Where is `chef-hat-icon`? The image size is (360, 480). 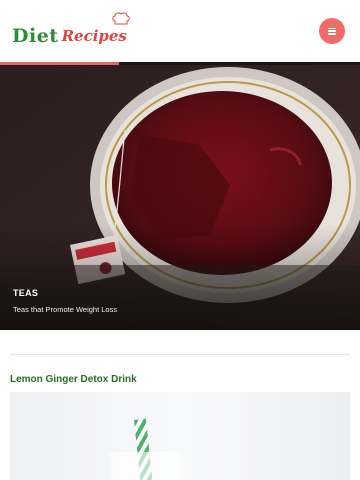 chef-hat-icon is located at coordinates (121, 18).